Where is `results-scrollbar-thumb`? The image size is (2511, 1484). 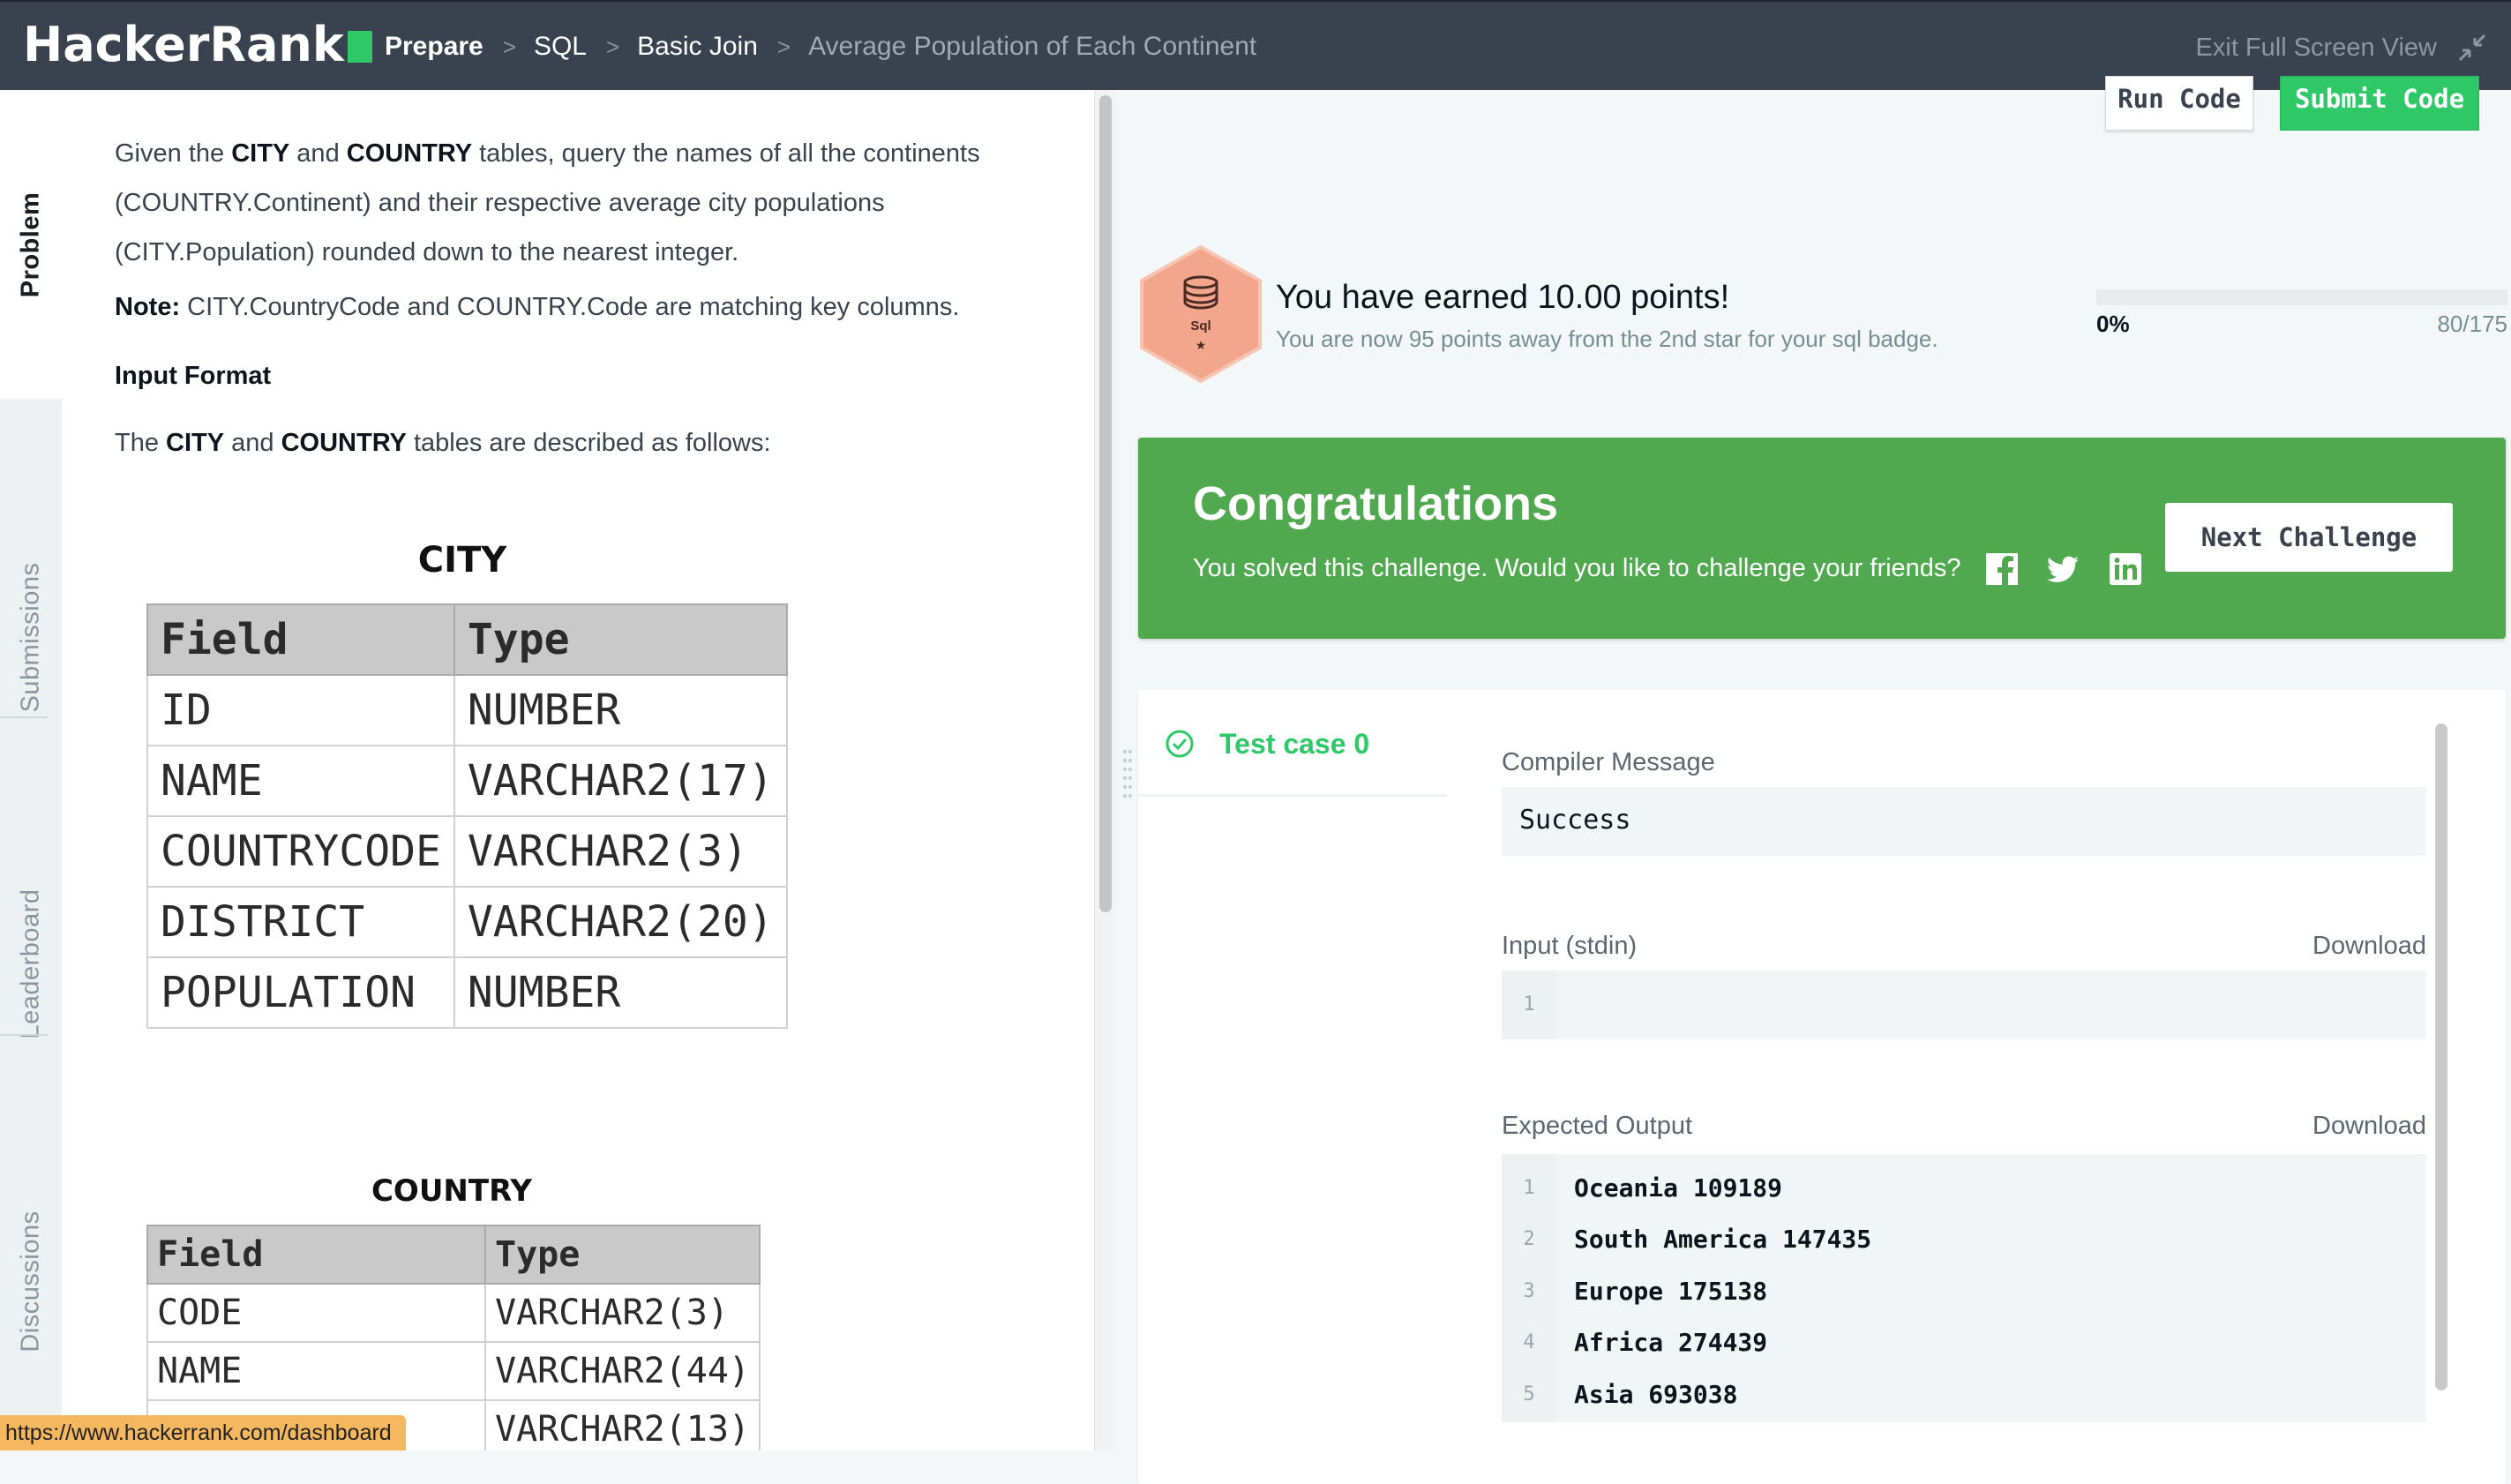
results-scrollbar-thumb is located at coordinates (2441, 1056).